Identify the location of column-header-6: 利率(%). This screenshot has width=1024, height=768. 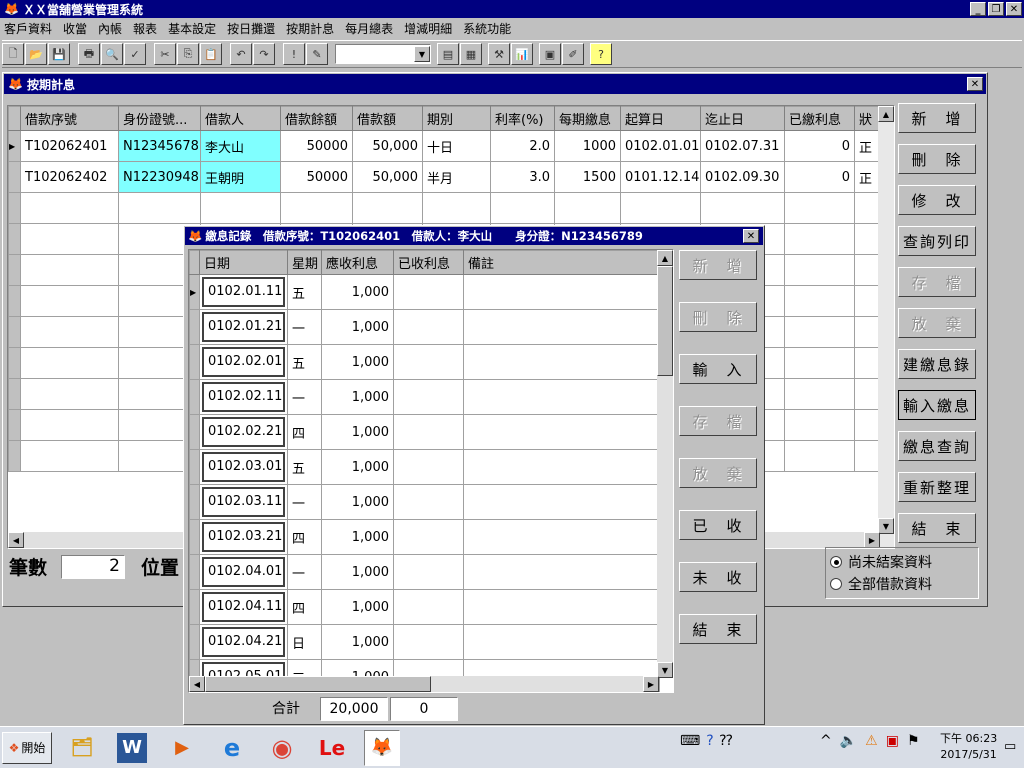
(522, 118).